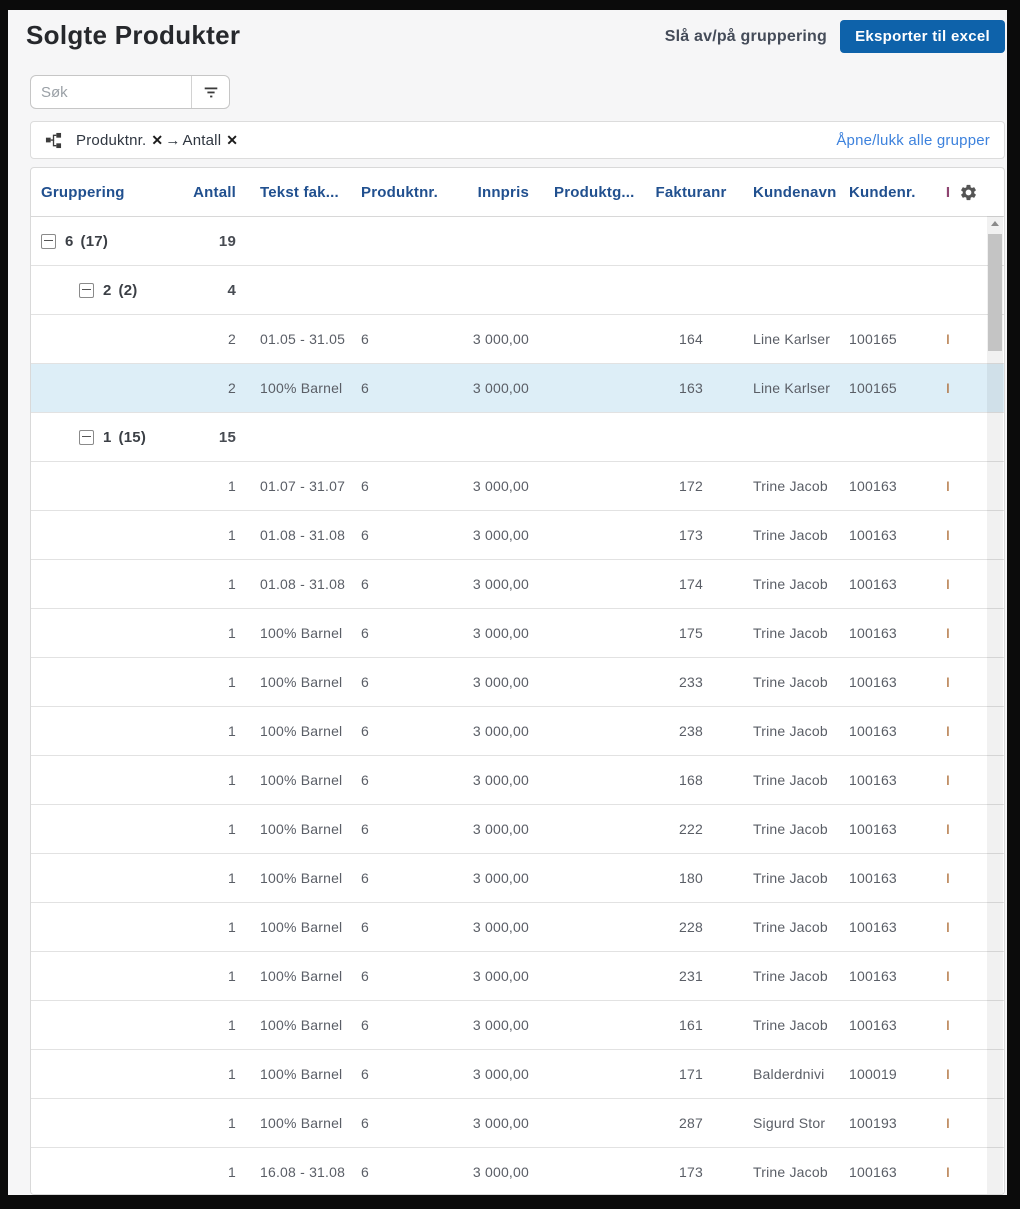 The width and height of the screenshot is (1020, 1209). Describe the element at coordinates (789, 1123) in the screenshot. I see `kundenavn-cell: Sigurd Stor` at that location.